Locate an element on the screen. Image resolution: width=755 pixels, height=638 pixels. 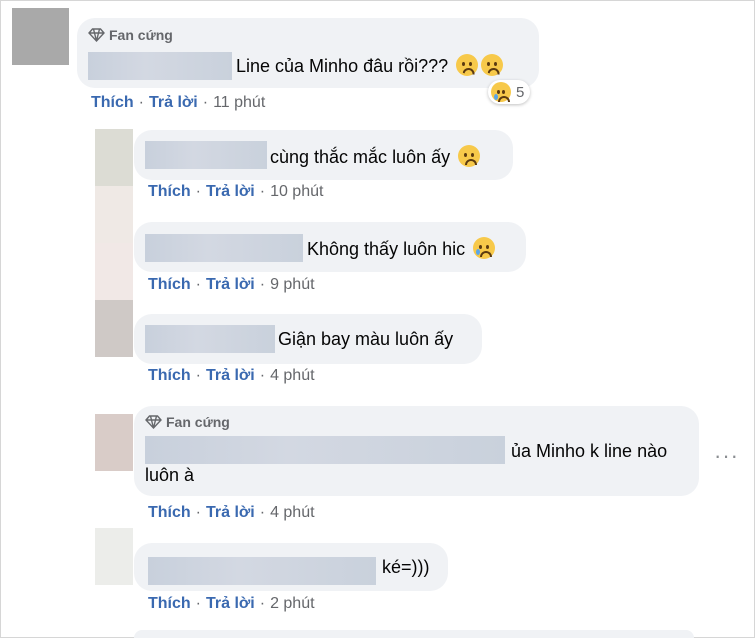
timestamp: 11 phút is located at coordinates (239, 102).